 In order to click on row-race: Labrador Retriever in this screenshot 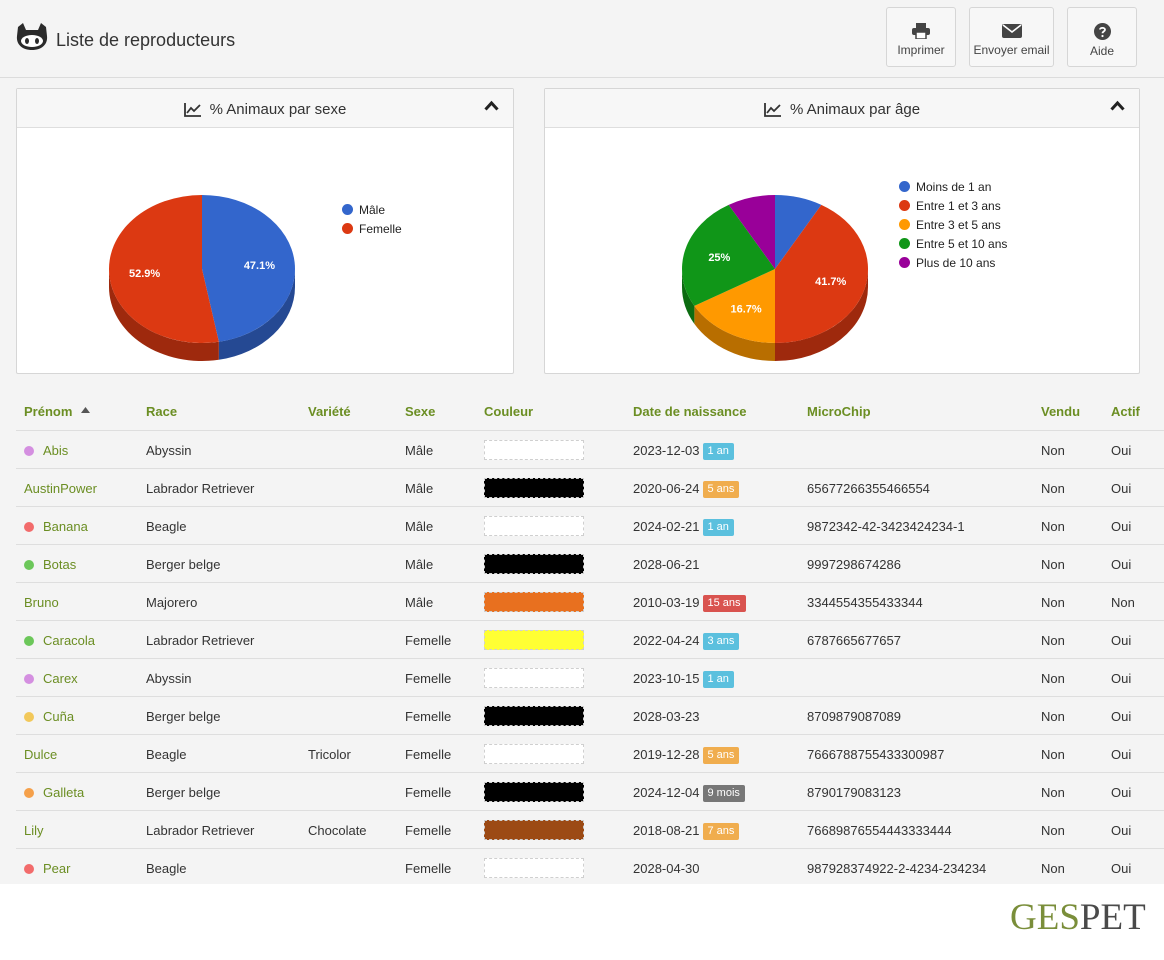, I will do `click(200, 830)`.